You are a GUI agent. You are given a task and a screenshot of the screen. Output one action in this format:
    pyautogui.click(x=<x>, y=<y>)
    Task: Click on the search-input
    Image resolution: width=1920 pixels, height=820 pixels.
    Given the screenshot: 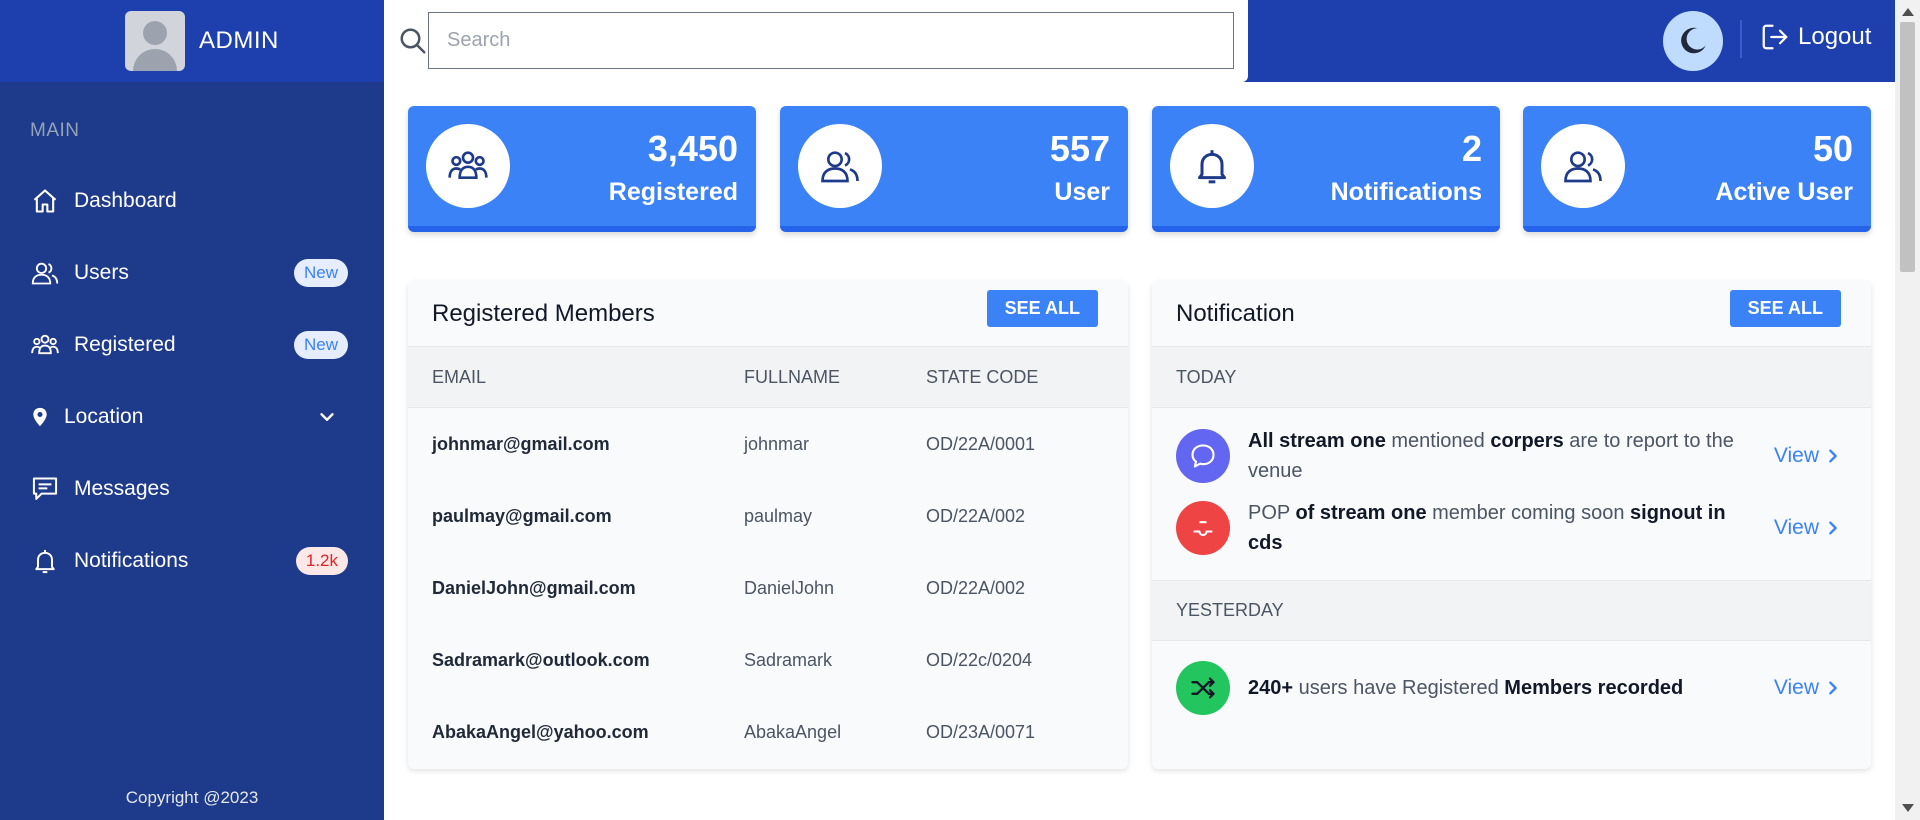 What is the action you would take?
    pyautogui.click(x=831, y=40)
    